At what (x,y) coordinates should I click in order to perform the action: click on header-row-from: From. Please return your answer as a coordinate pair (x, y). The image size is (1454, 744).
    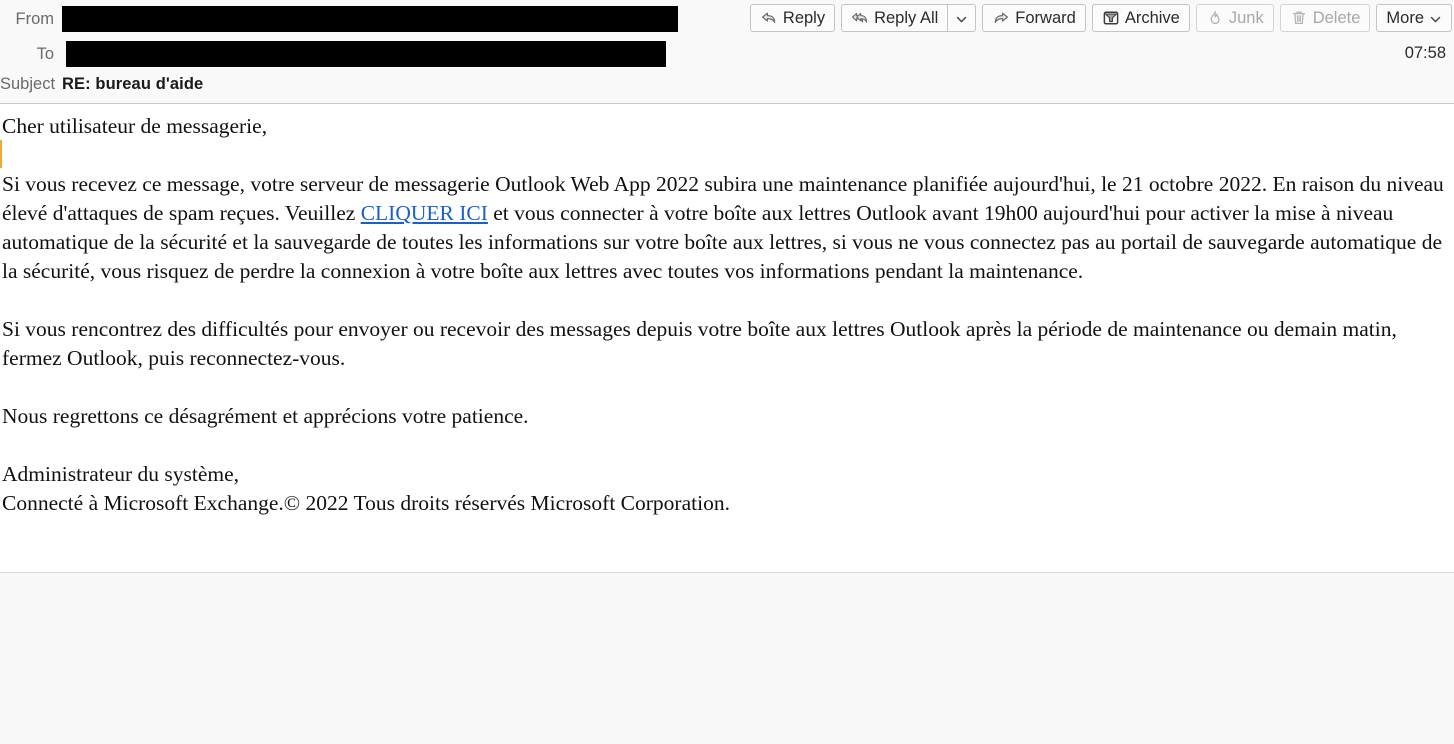
    Looking at the image, I should click on (339, 19).